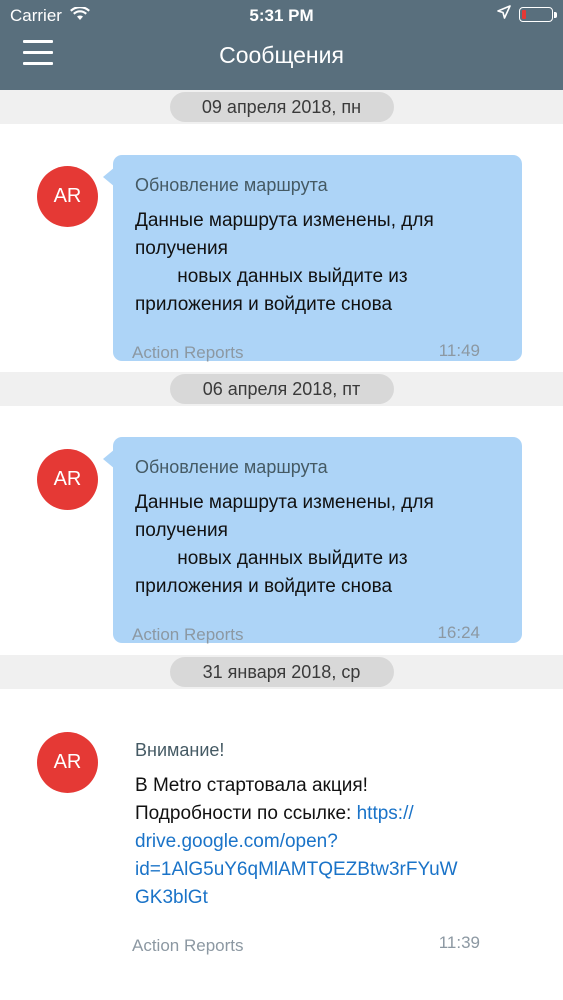 This screenshot has height=1000, width=563. I want to click on date-label: 09 апреля 2018, пн, so click(281, 107).